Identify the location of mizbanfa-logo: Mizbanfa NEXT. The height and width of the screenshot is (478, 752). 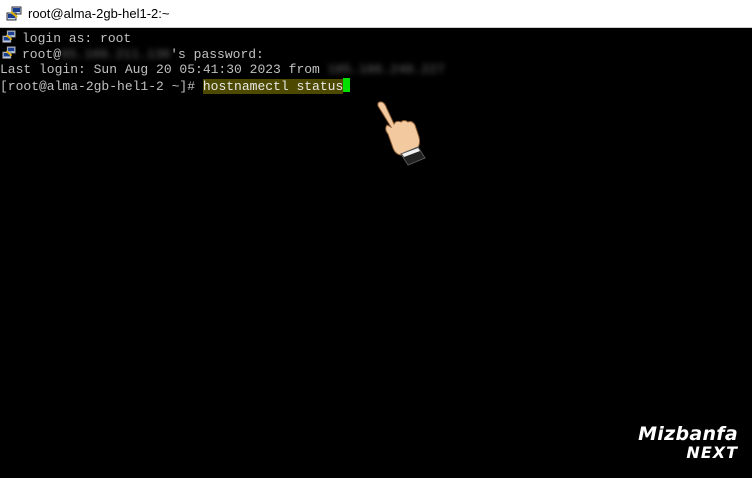
(688, 443).